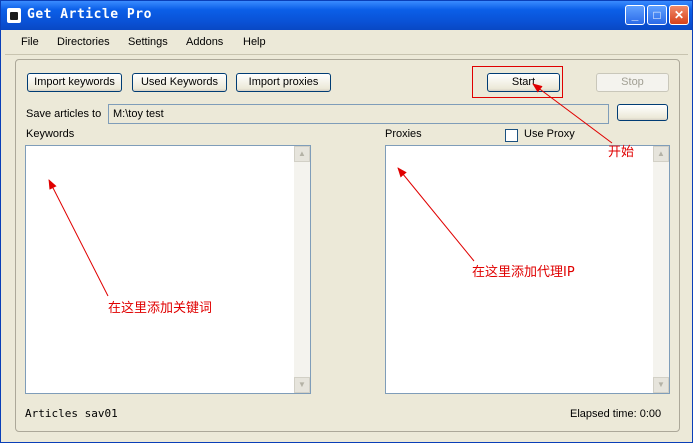 The height and width of the screenshot is (445, 697). Describe the element at coordinates (89, 14) in the screenshot. I see `window-title: Get Article Pro` at that location.